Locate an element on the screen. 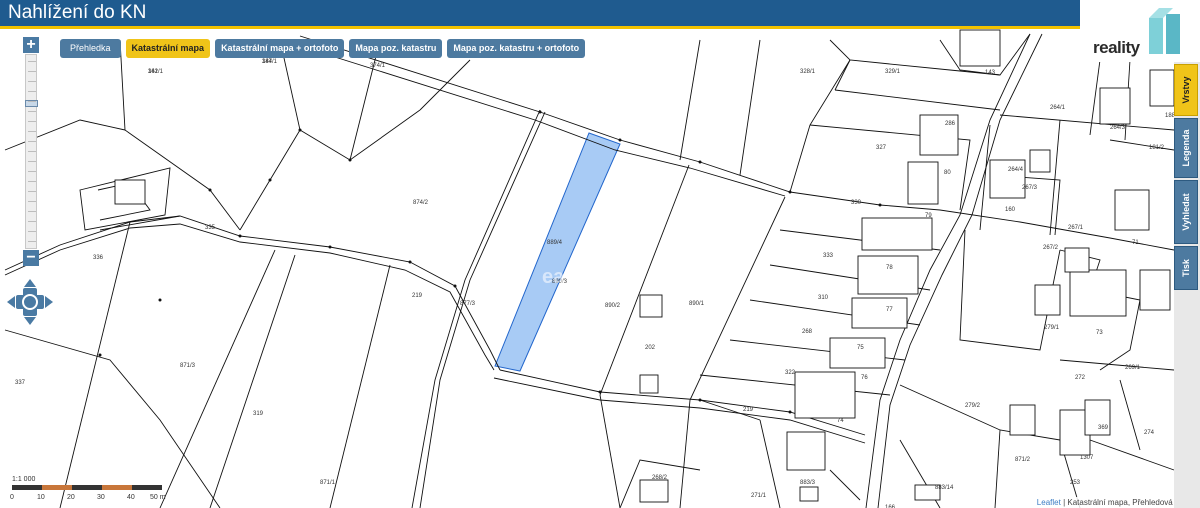 The width and height of the screenshot is (1200, 508). scale-tick-label: 40 is located at coordinates (131, 497).